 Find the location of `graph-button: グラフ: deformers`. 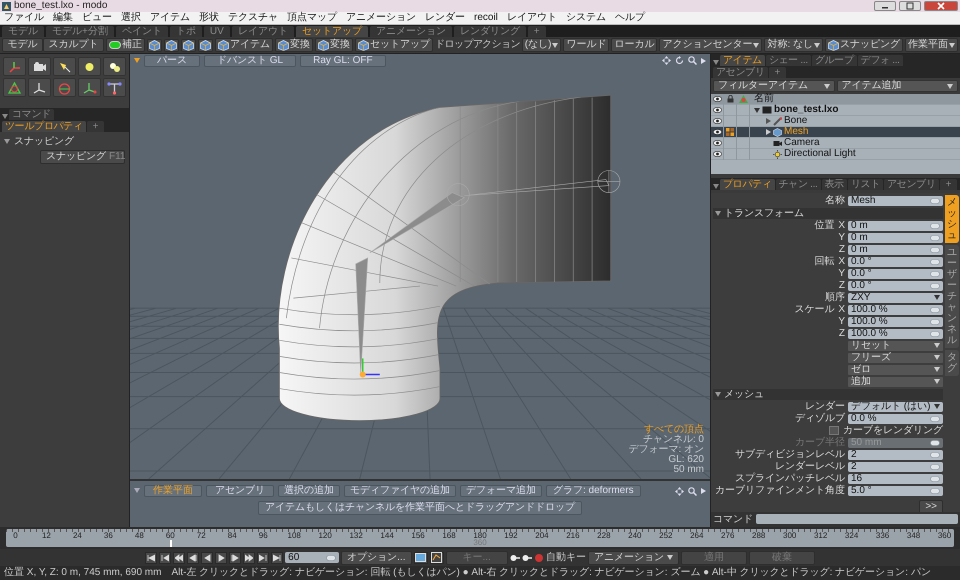

graph-button: グラフ: deformers is located at coordinates (593, 491).